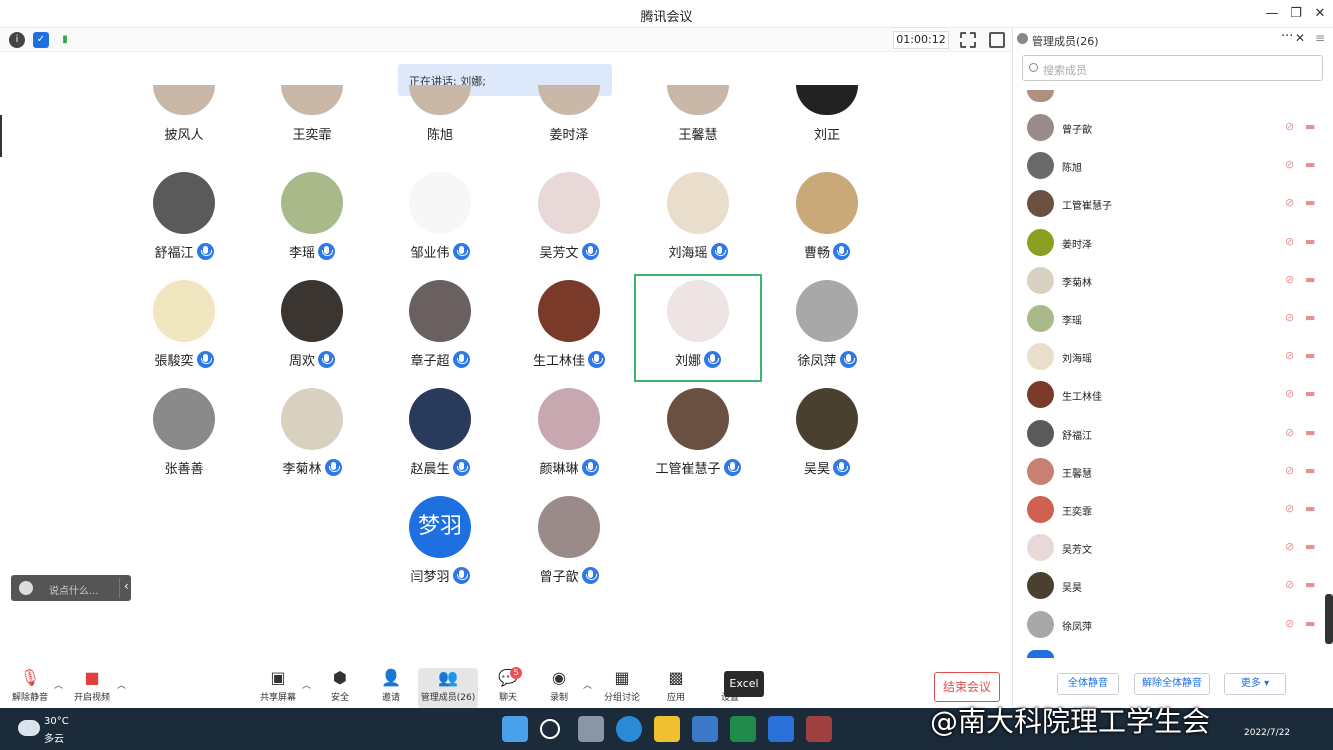 This screenshot has height=750, width=1333. I want to click on member-row: 王奕霏 ⊘ ▬, so click(1173, 510).